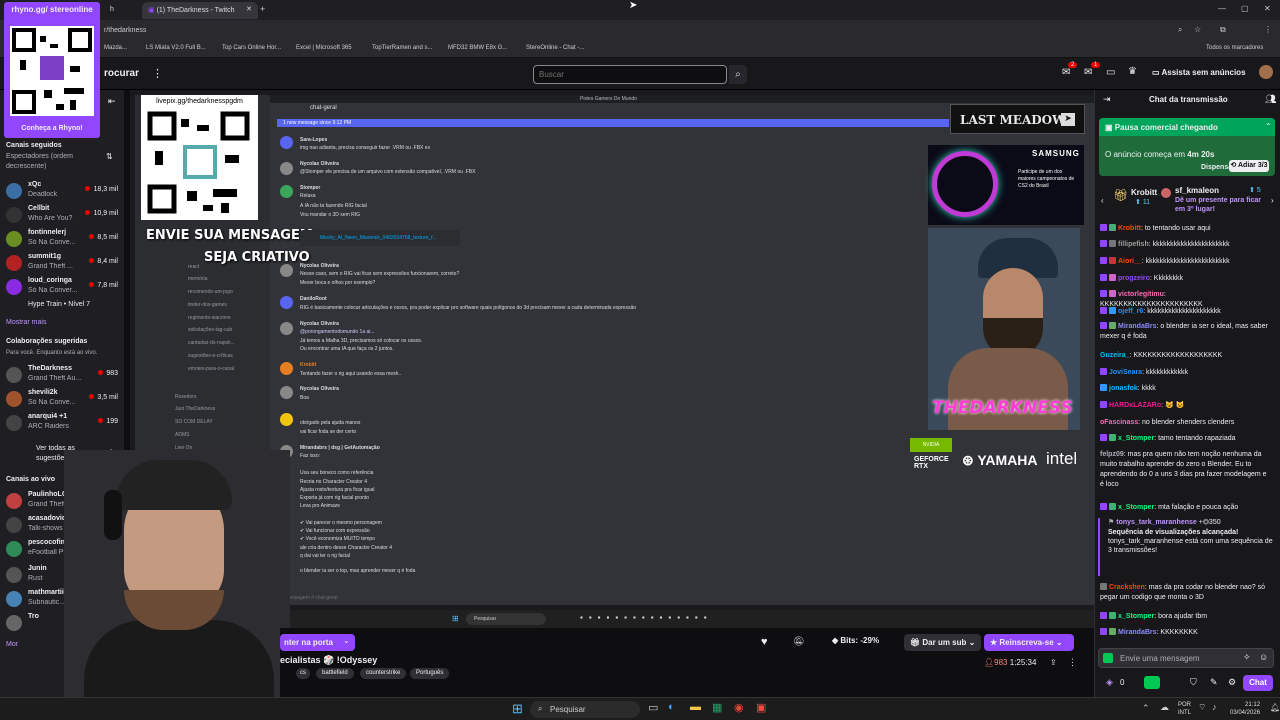  Describe the element at coordinates (249, 9) in the screenshot. I see `close-icon: ✕` at that location.